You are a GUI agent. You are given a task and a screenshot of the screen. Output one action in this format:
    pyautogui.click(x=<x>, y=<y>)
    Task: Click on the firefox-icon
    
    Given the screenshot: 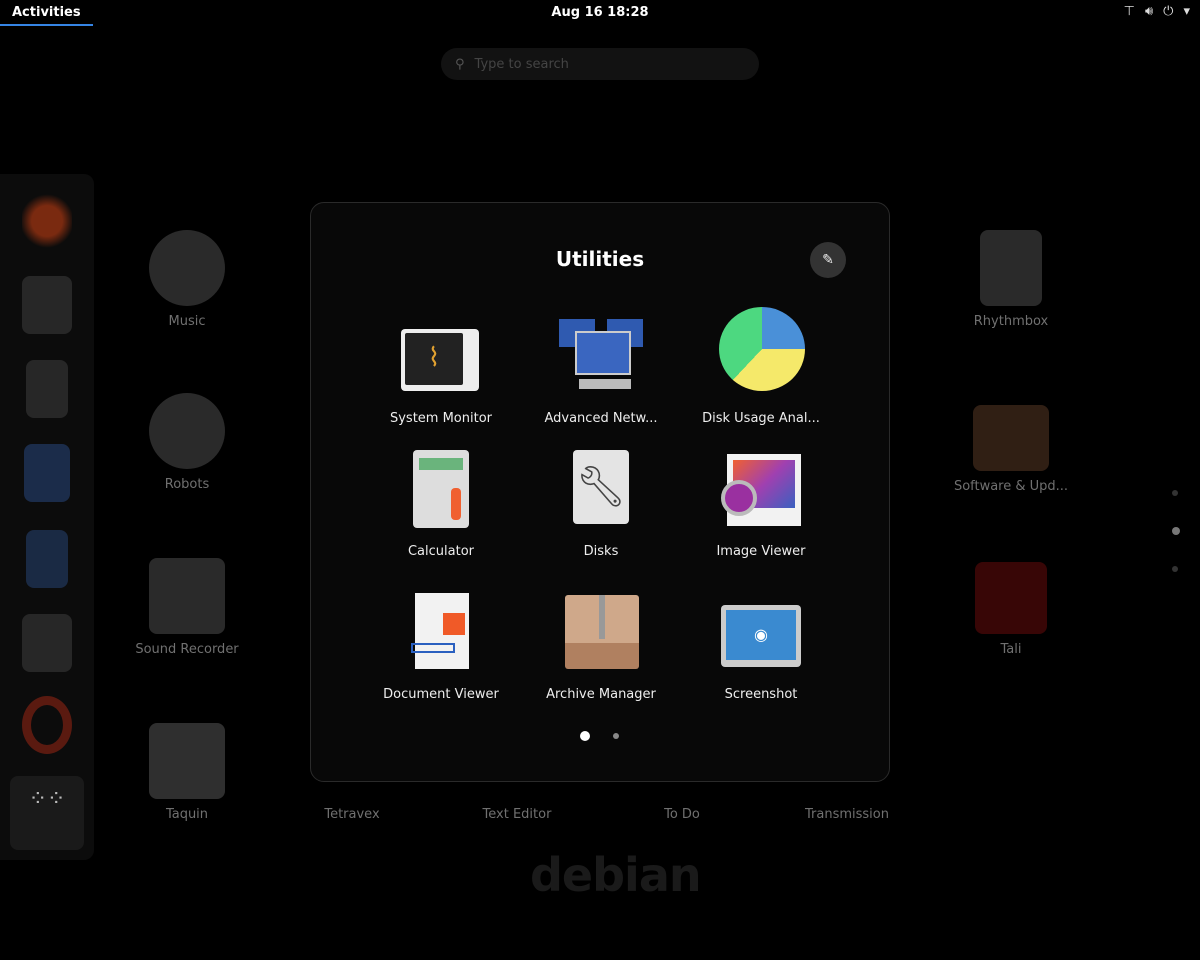 What is the action you would take?
    pyautogui.click(x=47, y=221)
    